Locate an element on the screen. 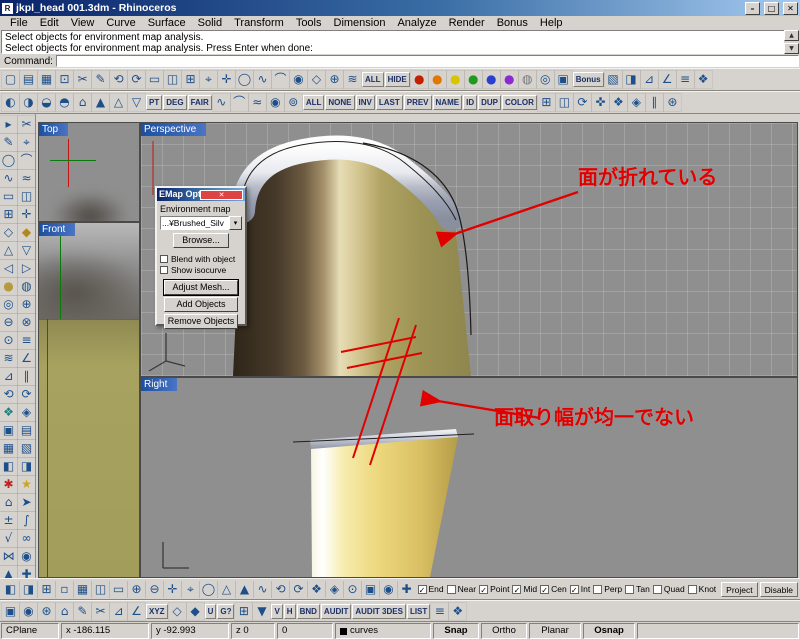 The width and height of the screenshot is (800, 640). menu-item: Curve is located at coordinates (120, 23).